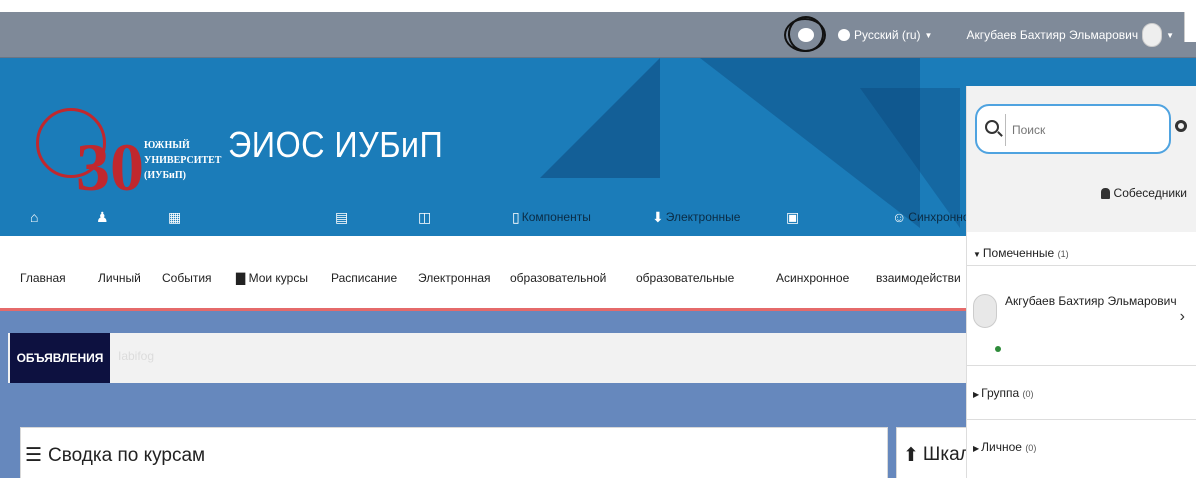  I want to click on arrow-up-icon: ⬆, so click(911, 455).